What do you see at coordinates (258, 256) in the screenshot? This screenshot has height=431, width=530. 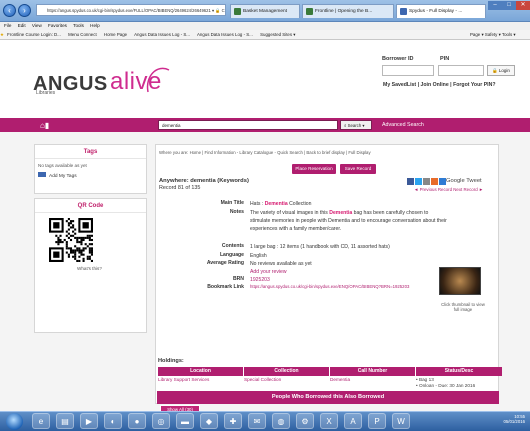 I see `field-text: English` at bounding box center [258, 256].